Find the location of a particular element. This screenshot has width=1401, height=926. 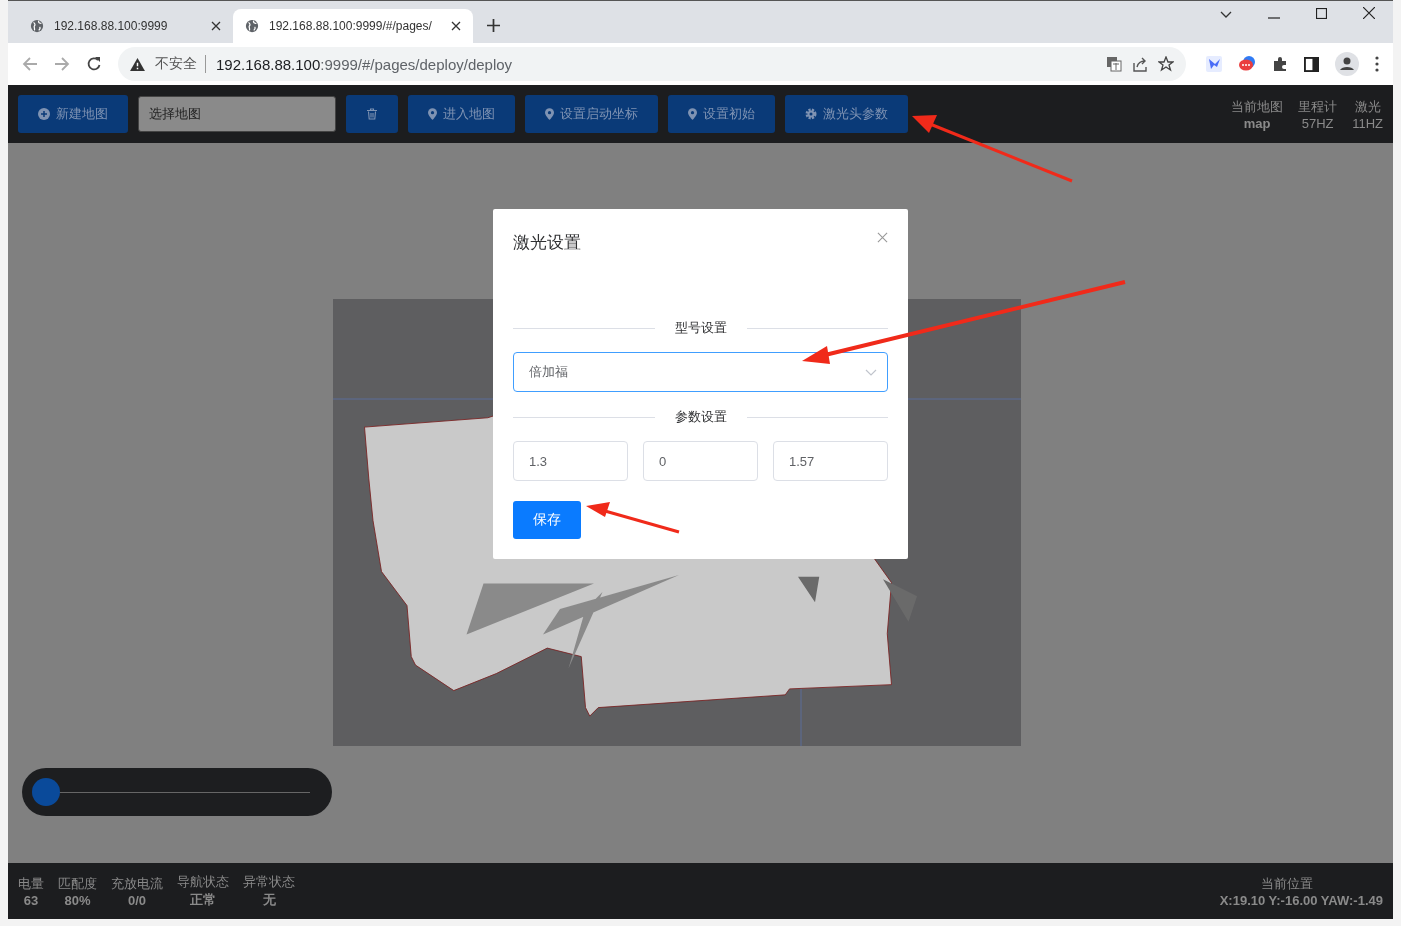

toolbar-button: 激光头参数 is located at coordinates (846, 114).